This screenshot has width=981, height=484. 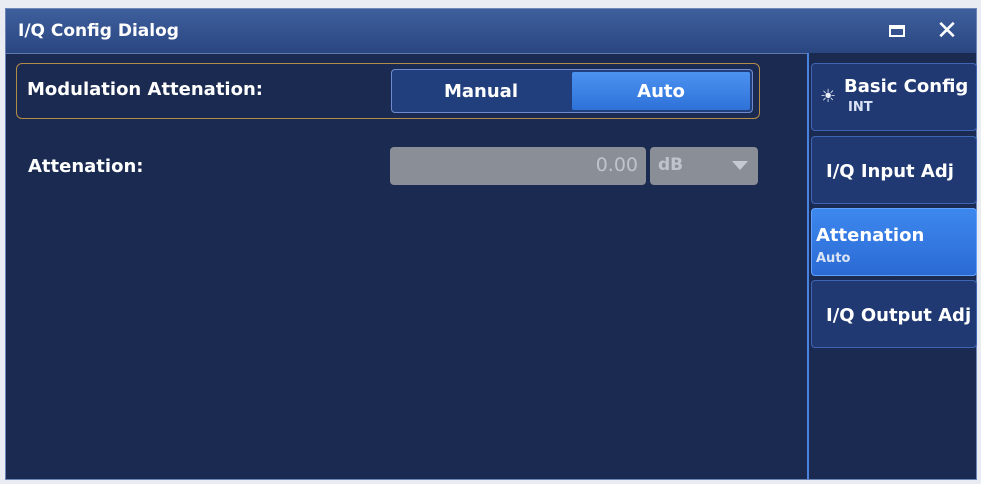 I want to click on maximize-icon, so click(x=897, y=31).